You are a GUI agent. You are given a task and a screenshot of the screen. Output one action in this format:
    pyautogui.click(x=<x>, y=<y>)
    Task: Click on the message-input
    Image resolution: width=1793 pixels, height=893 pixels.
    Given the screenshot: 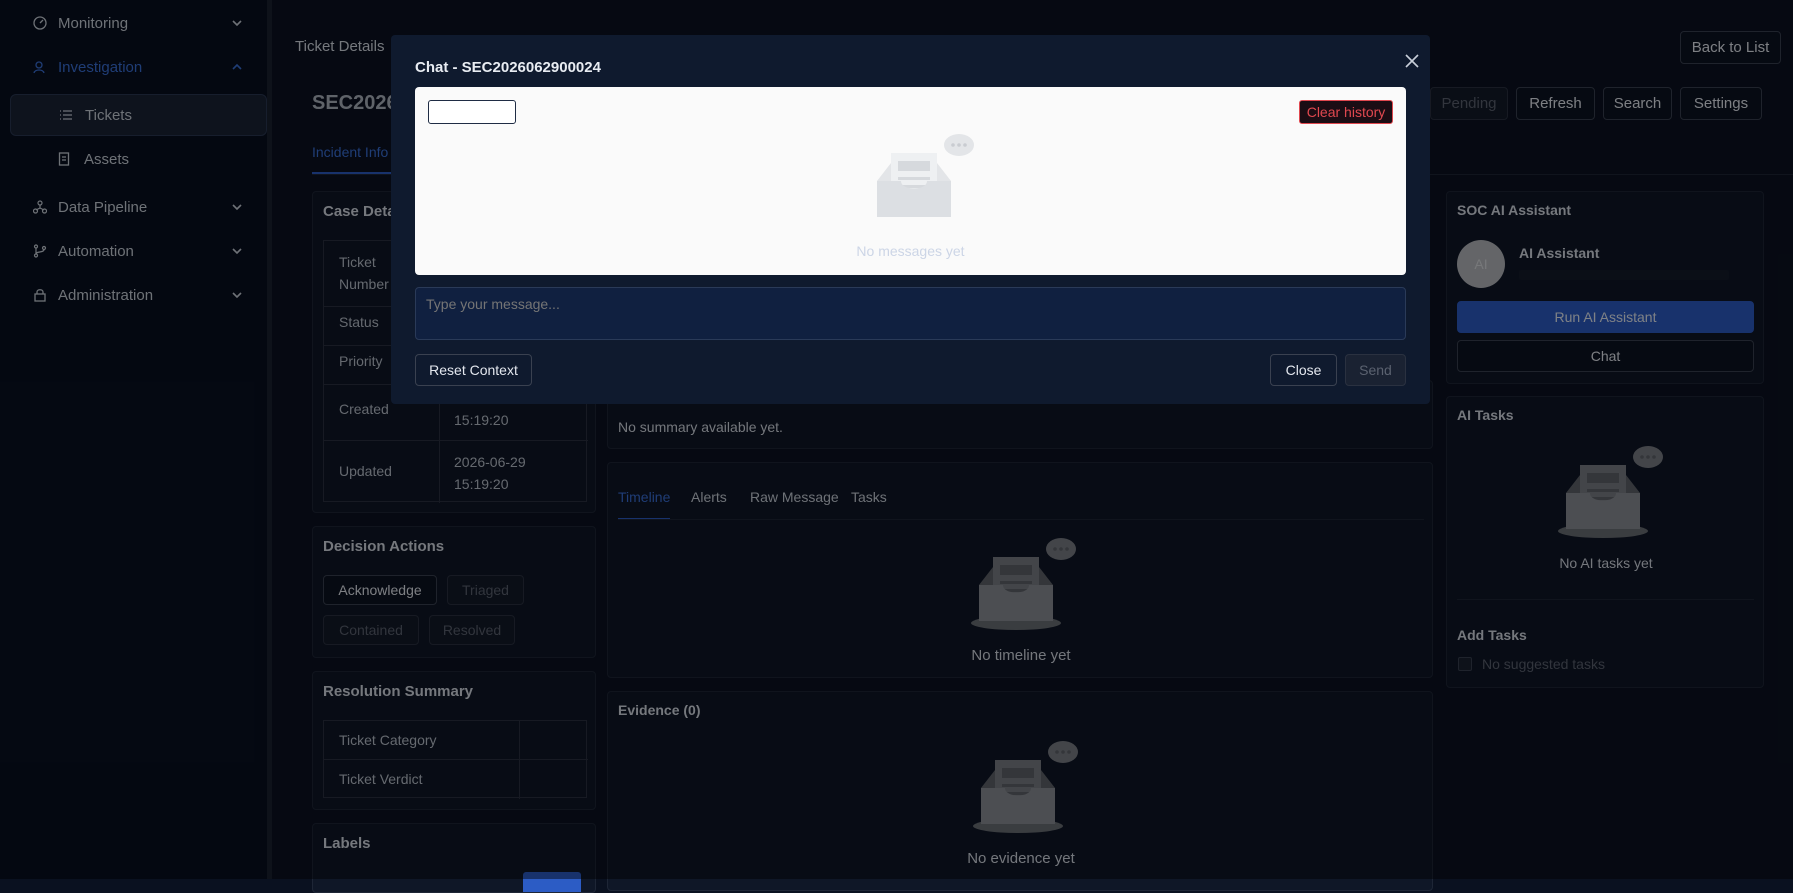 What is the action you would take?
    pyautogui.click(x=910, y=313)
    